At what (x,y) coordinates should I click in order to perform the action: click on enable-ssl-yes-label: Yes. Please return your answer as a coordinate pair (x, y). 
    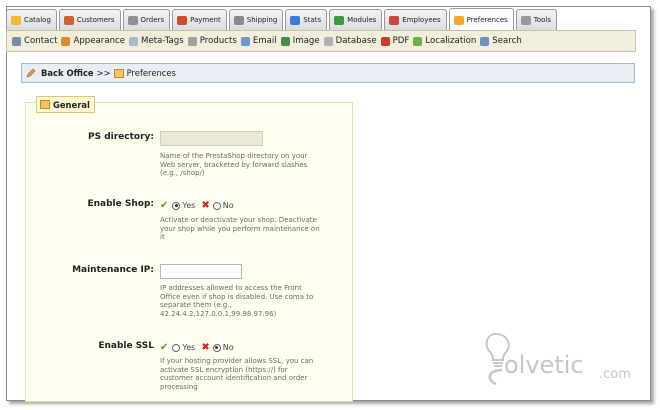
    Looking at the image, I should click on (189, 347).